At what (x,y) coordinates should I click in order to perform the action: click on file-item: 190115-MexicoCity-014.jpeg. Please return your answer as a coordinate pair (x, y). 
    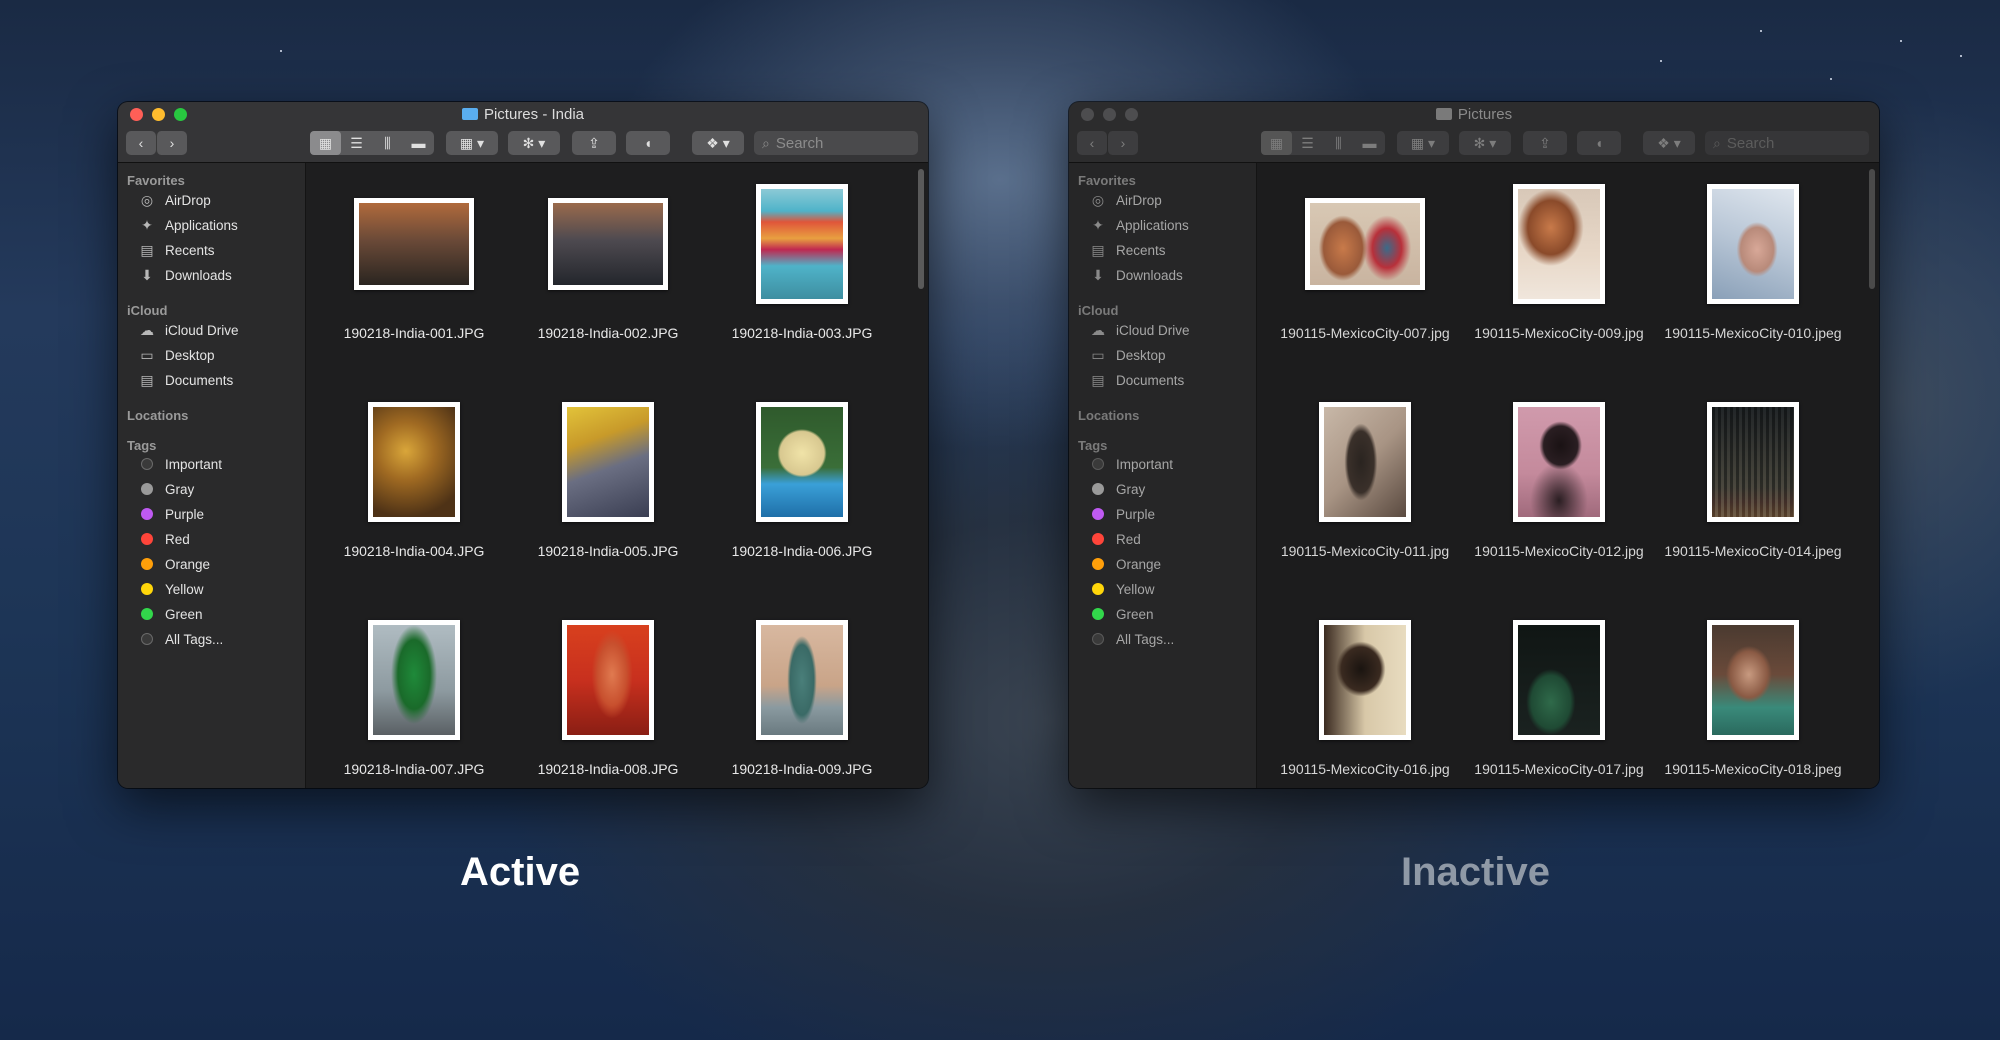
    Looking at the image, I should click on (1753, 479).